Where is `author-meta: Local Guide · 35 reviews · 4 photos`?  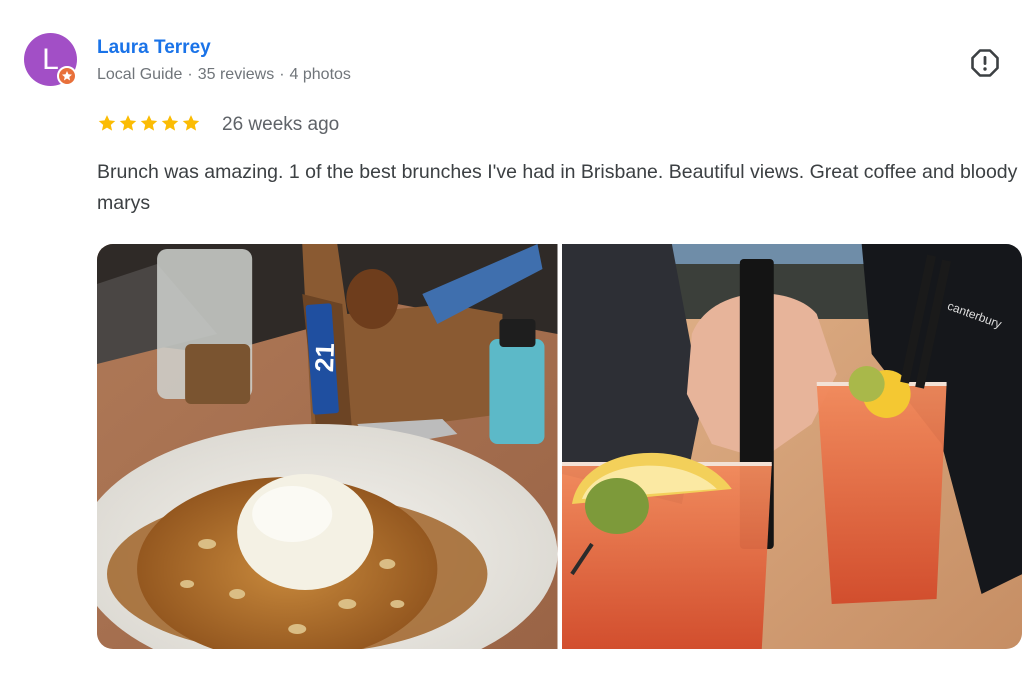
author-meta: Local Guide · 35 reviews · 4 photos is located at coordinates (224, 75).